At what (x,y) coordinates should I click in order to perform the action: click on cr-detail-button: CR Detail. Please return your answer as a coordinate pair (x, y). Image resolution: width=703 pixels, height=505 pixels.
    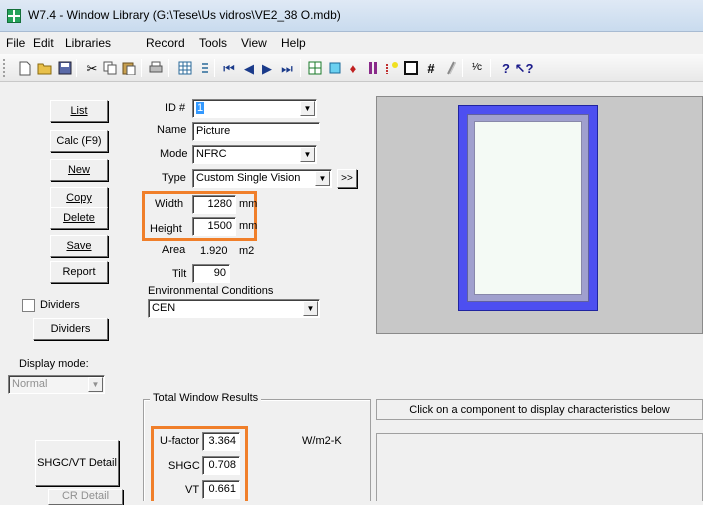
    Looking at the image, I should click on (85, 497).